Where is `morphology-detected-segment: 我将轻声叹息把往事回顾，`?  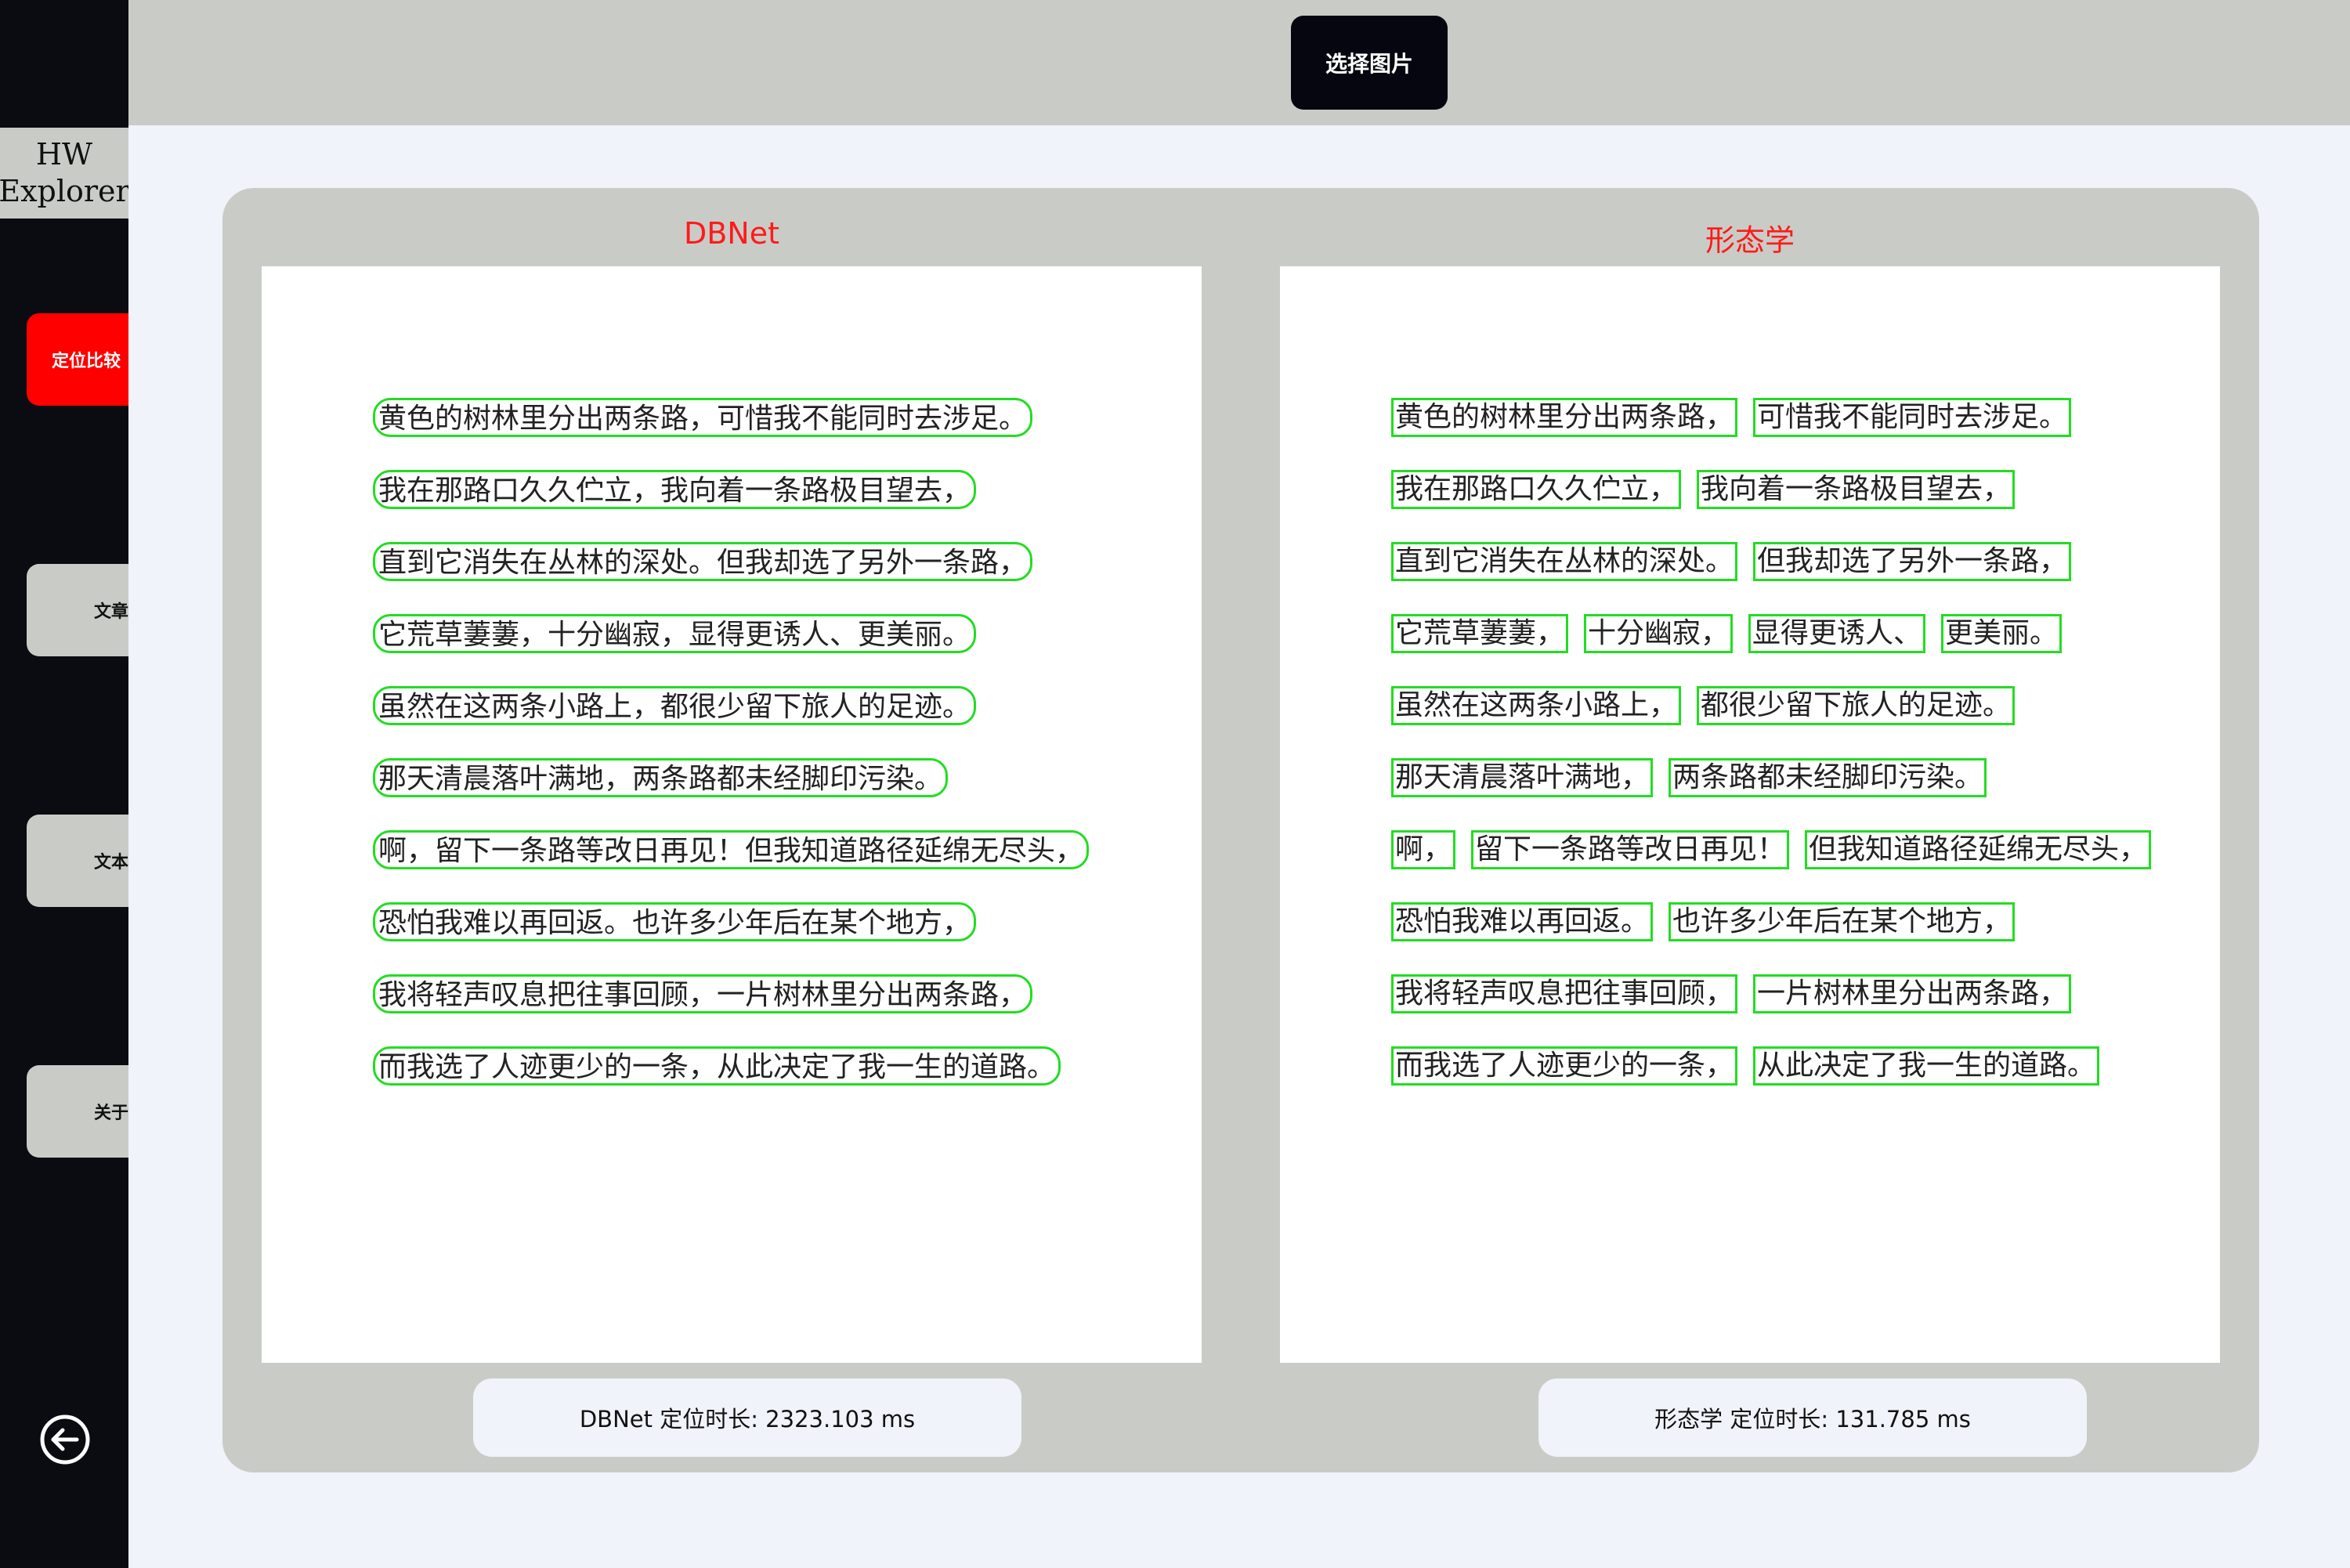
morphology-detected-segment: 我将轻声叹息把往事回顾， is located at coordinates (1564, 993).